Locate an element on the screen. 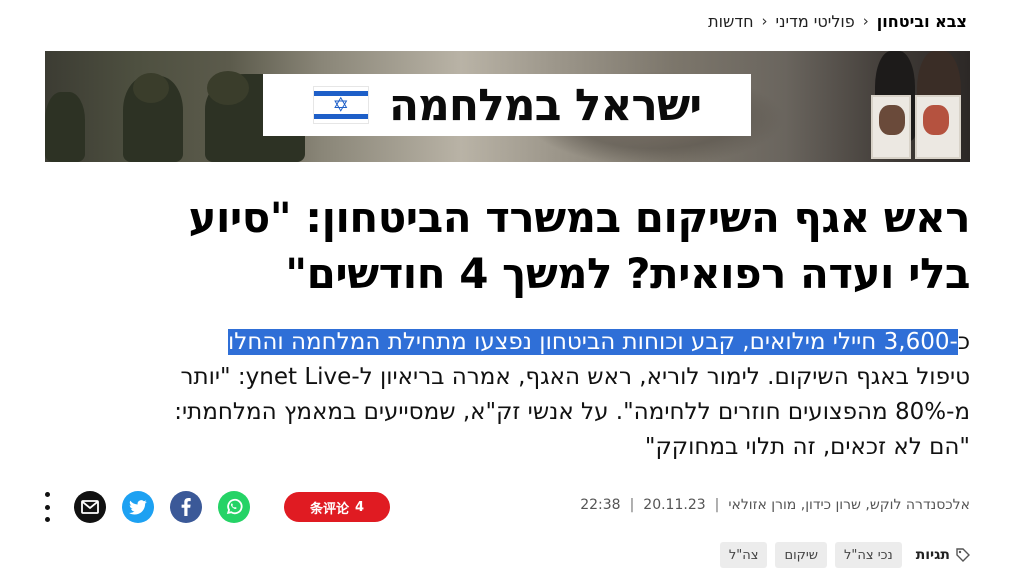 The height and width of the screenshot is (575, 1025). article-date: 20.11.23 is located at coordinates (674, 505).